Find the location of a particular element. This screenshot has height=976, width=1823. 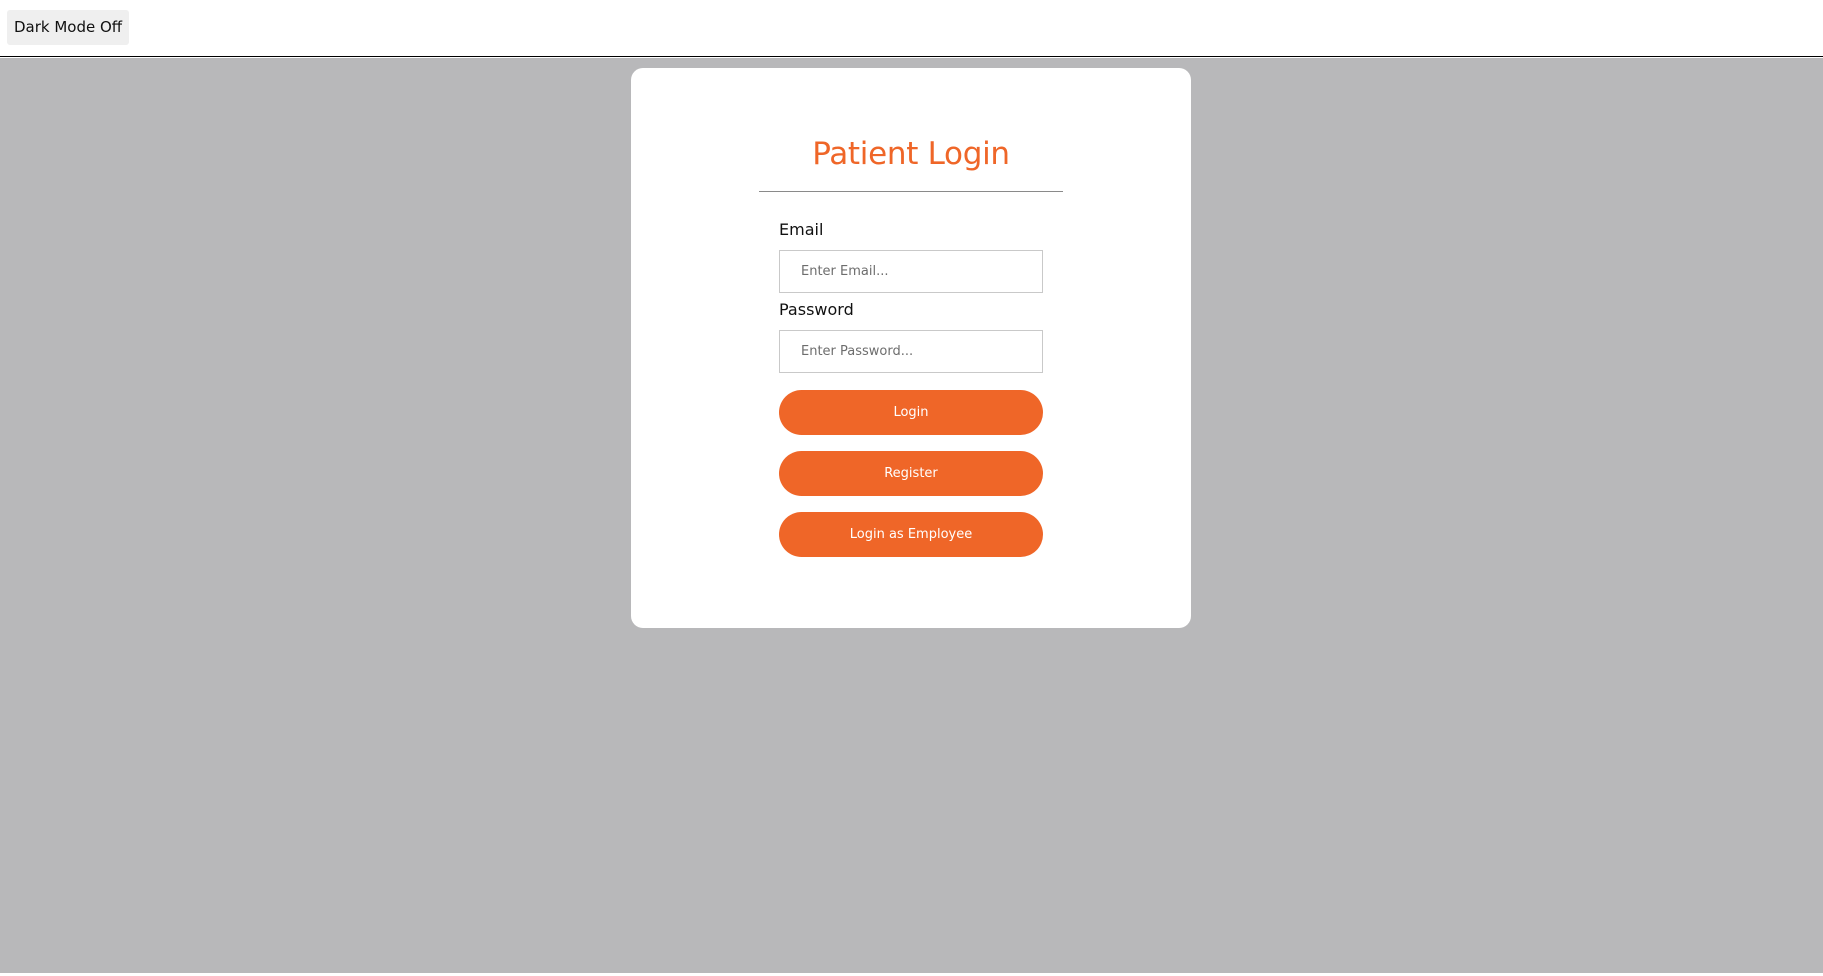

password-field is located at coordinates (911, 351).